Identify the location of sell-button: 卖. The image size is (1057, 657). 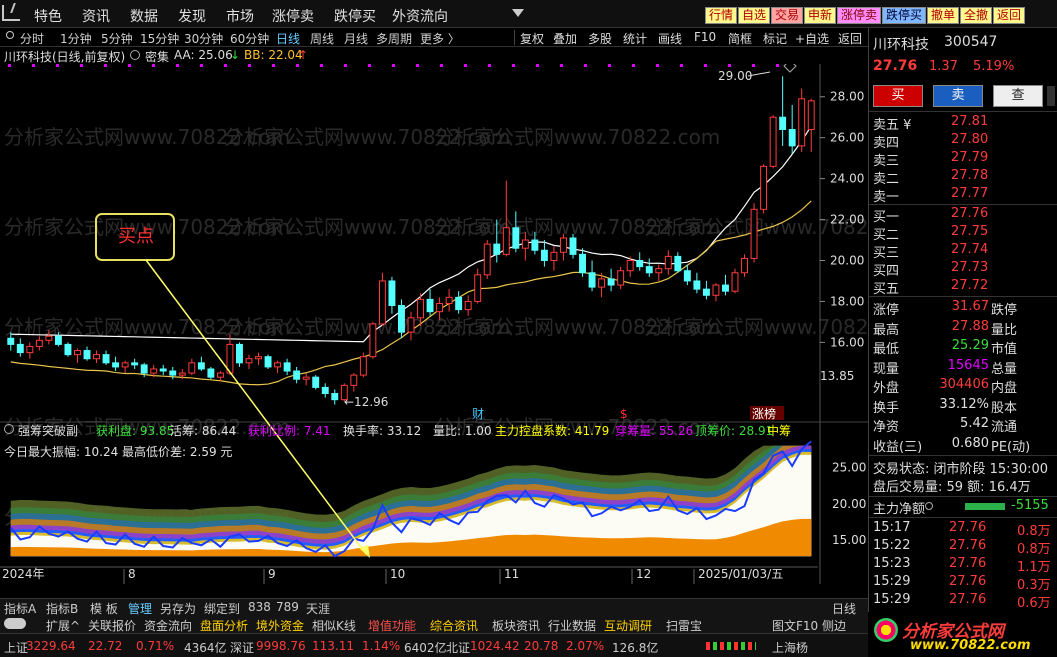
(958, 96).